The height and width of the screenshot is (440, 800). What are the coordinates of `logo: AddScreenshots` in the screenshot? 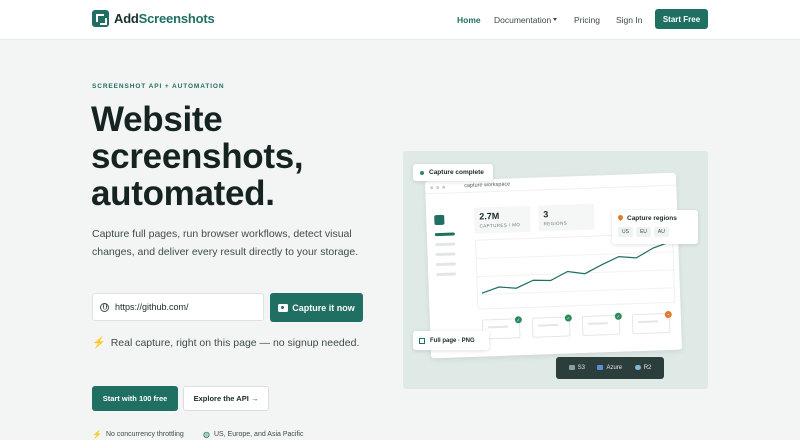 It's located at (153, 18).